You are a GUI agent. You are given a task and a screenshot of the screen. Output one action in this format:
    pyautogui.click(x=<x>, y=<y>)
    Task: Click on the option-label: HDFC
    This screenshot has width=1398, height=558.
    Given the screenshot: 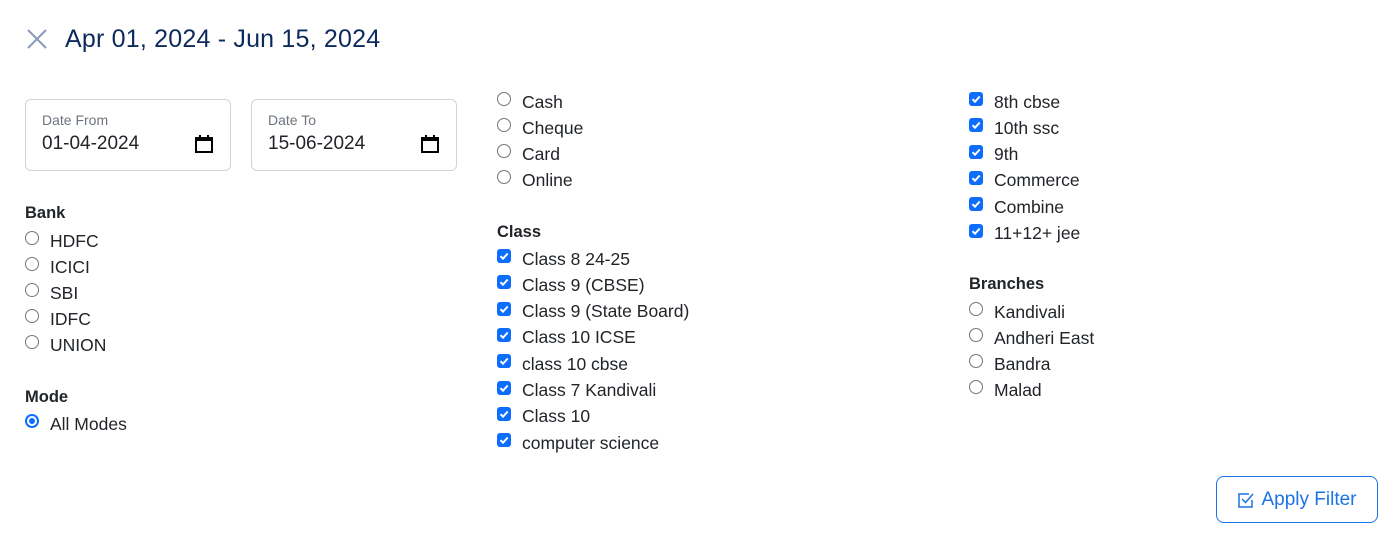 What is the action you would take?
    pyautogui.click(x=74, y=240)
    